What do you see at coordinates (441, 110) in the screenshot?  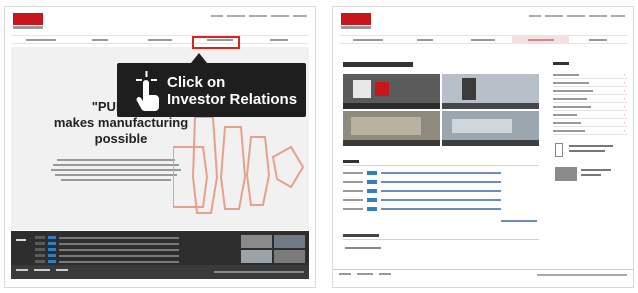 I see `ir-feature-grid` at bounding box center [441, 110].